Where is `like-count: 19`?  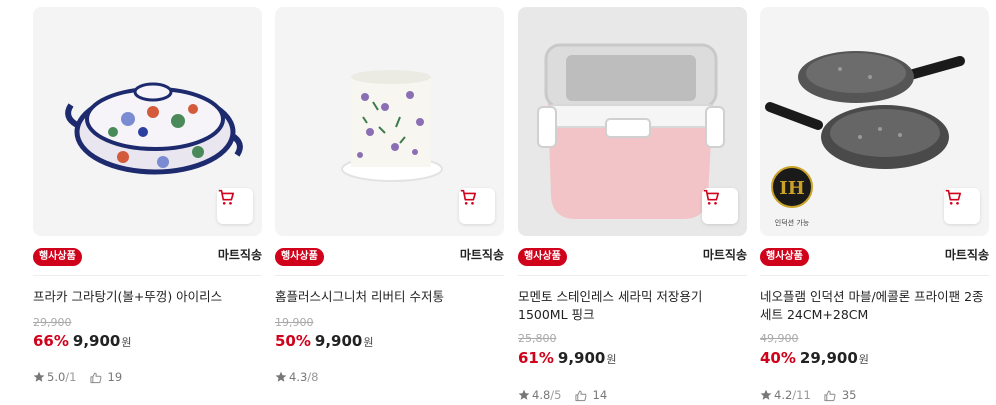
like-count: 19 is located at coordinates (115, 377).